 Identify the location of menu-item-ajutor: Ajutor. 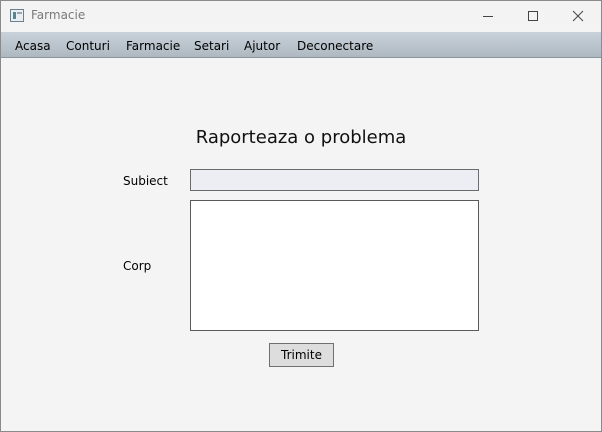
(262, 46).